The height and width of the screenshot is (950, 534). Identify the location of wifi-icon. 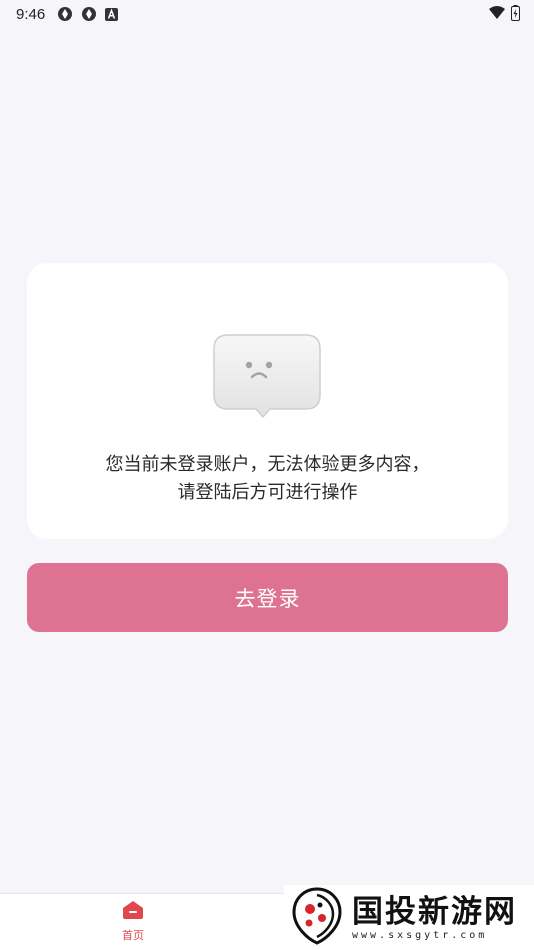
(497, 15).